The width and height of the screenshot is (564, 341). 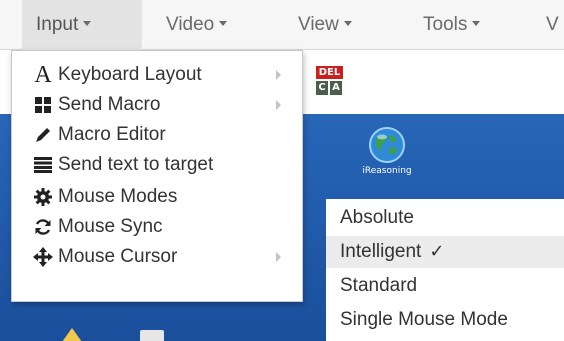 I want to click on cad-key-c: C, so click(x=322, y=88).